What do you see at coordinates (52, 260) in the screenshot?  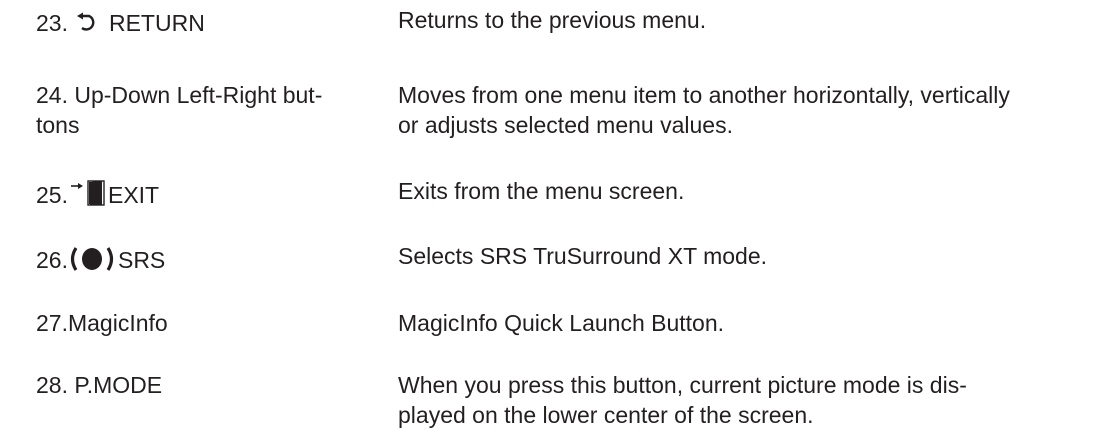 I see `row-26-number: 26.` at bounding box center [52, 260].